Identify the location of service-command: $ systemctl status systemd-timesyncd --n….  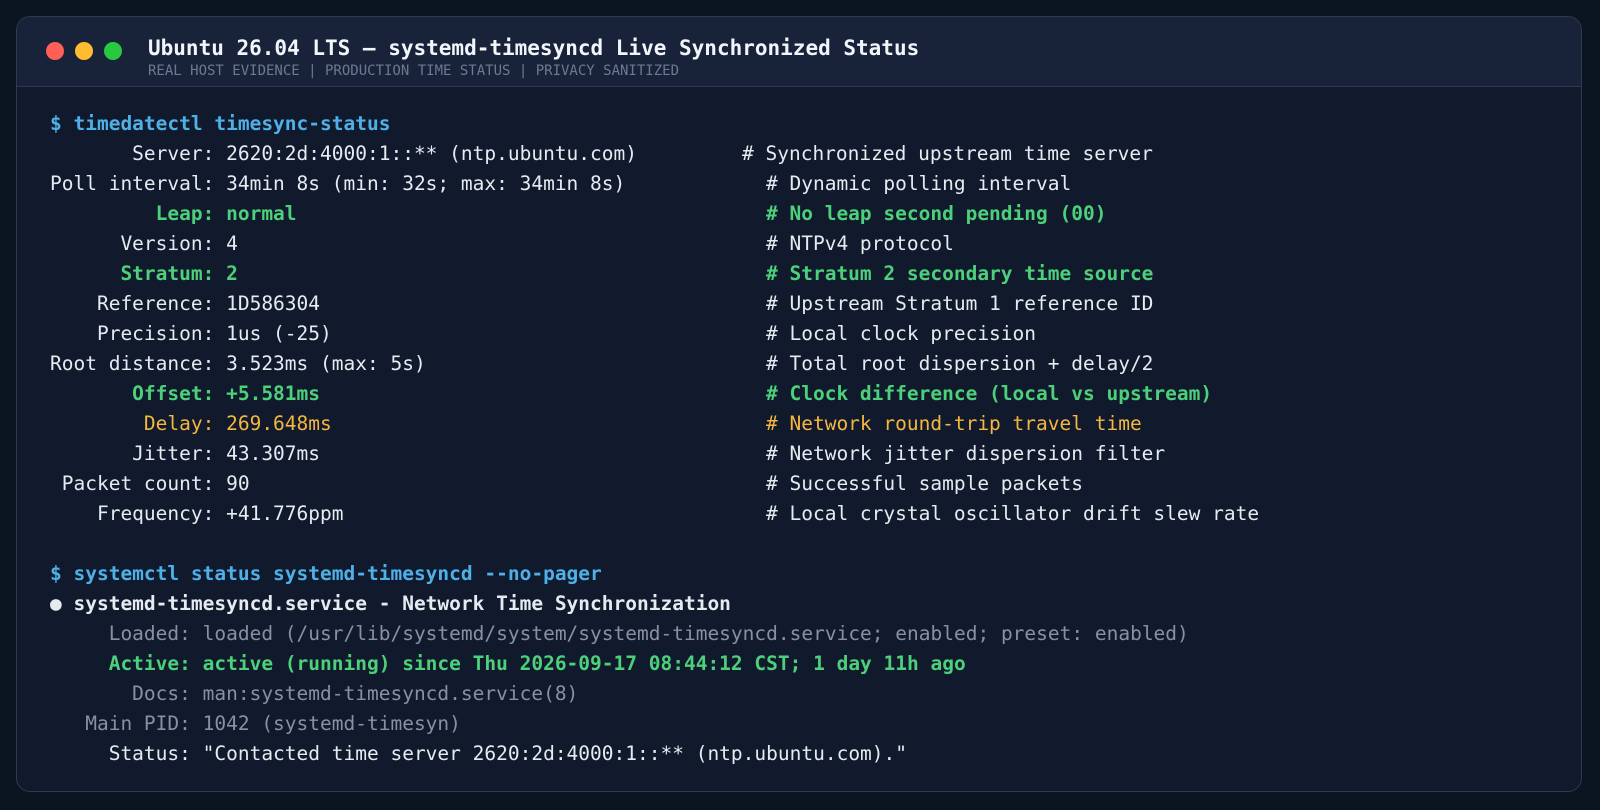
(326, 573).